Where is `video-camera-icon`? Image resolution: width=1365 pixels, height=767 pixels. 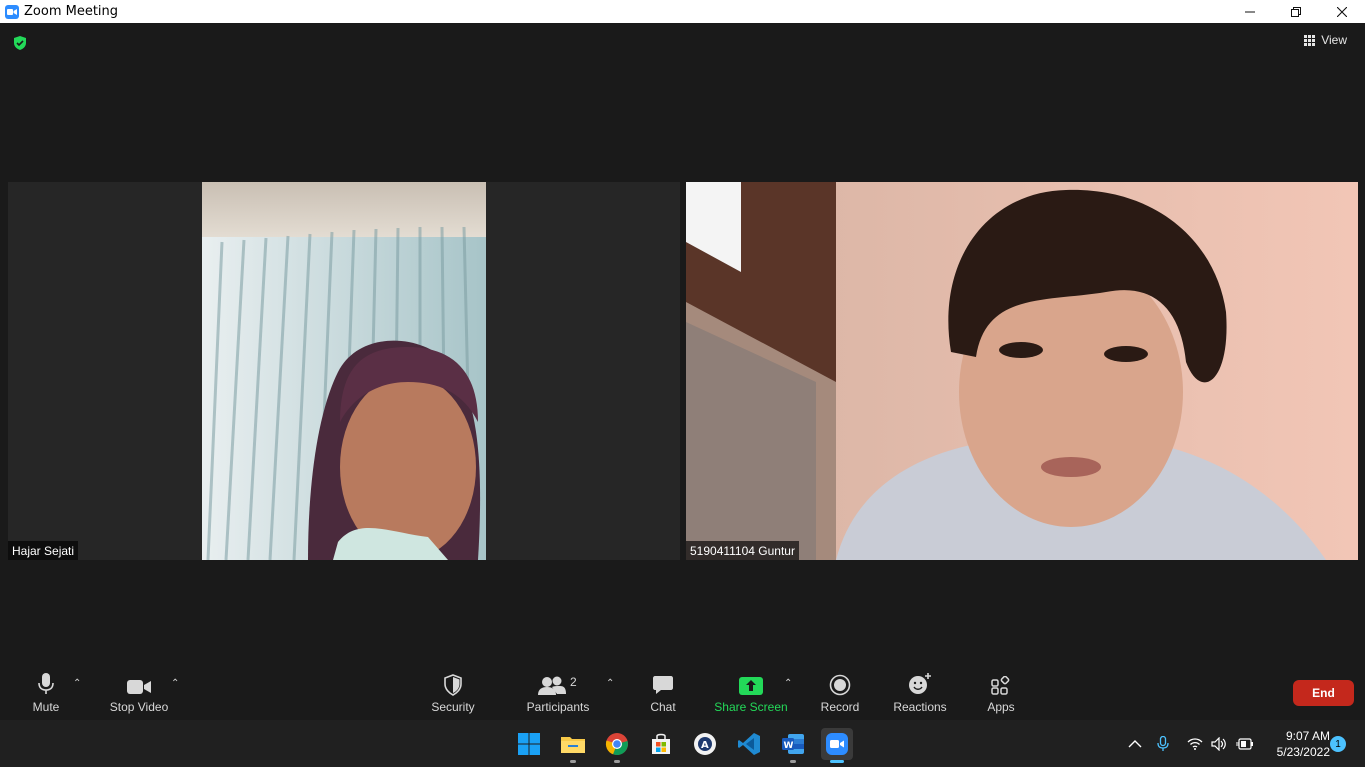 video-camera-icon is located at coordinates (139, 681).